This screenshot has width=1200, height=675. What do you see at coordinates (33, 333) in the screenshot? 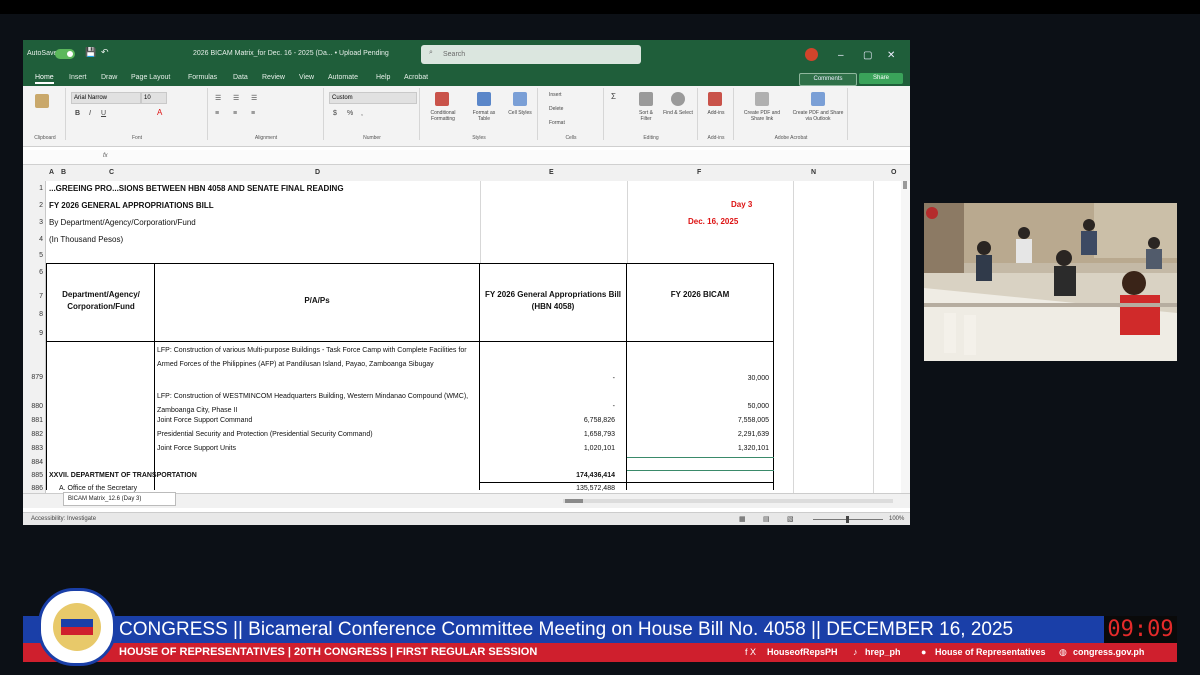
I see `row-number: 9` at bounding box center [33, 333].